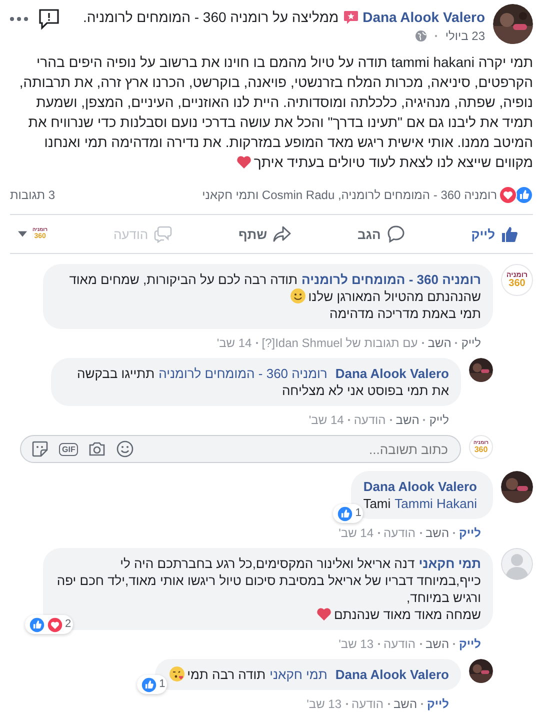 The height and width of the screenshot is (713, 543). I want to click on share-icon, so click(282, 234).